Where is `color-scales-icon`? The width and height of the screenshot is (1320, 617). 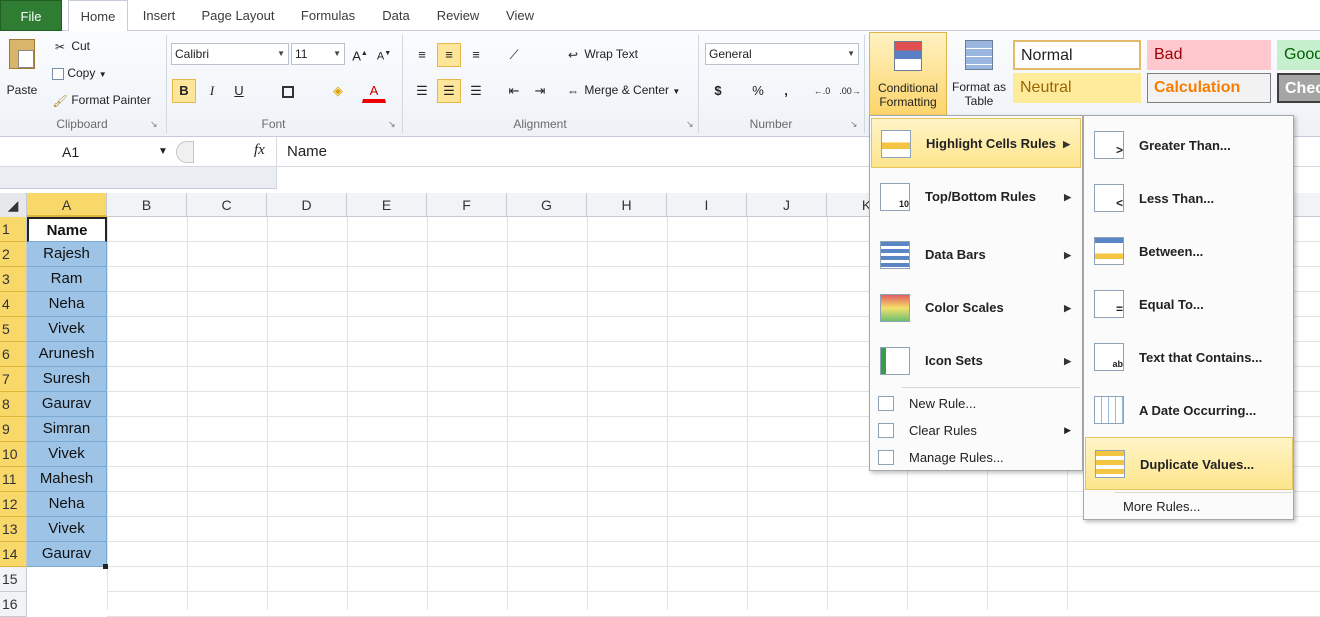
color-scales-icon is located at coordinates (895, 308).